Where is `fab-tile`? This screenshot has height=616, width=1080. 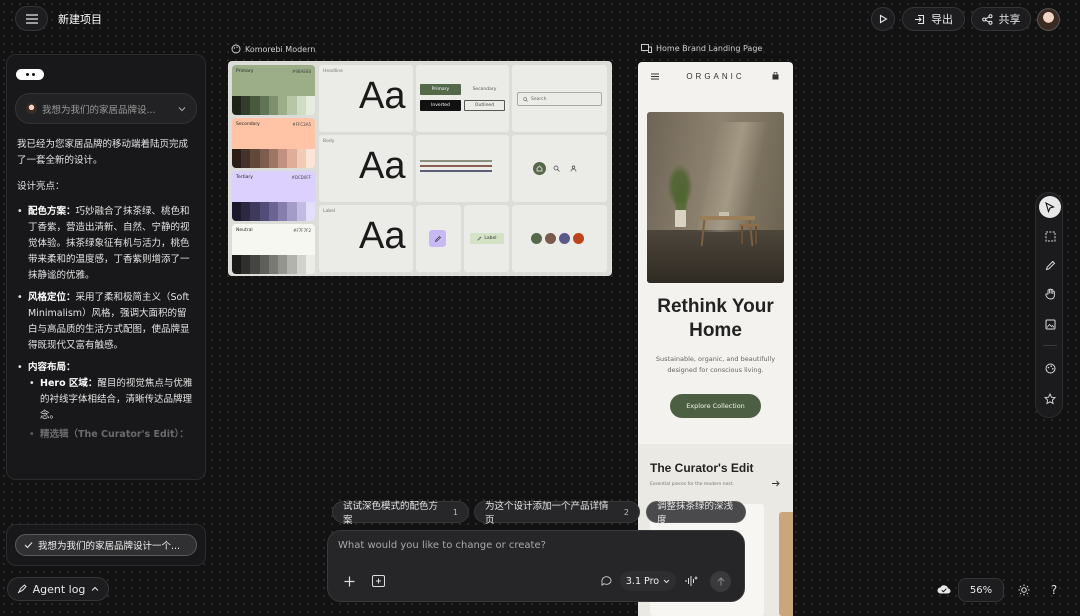
fab-tile is located at coordinates (438, 238).